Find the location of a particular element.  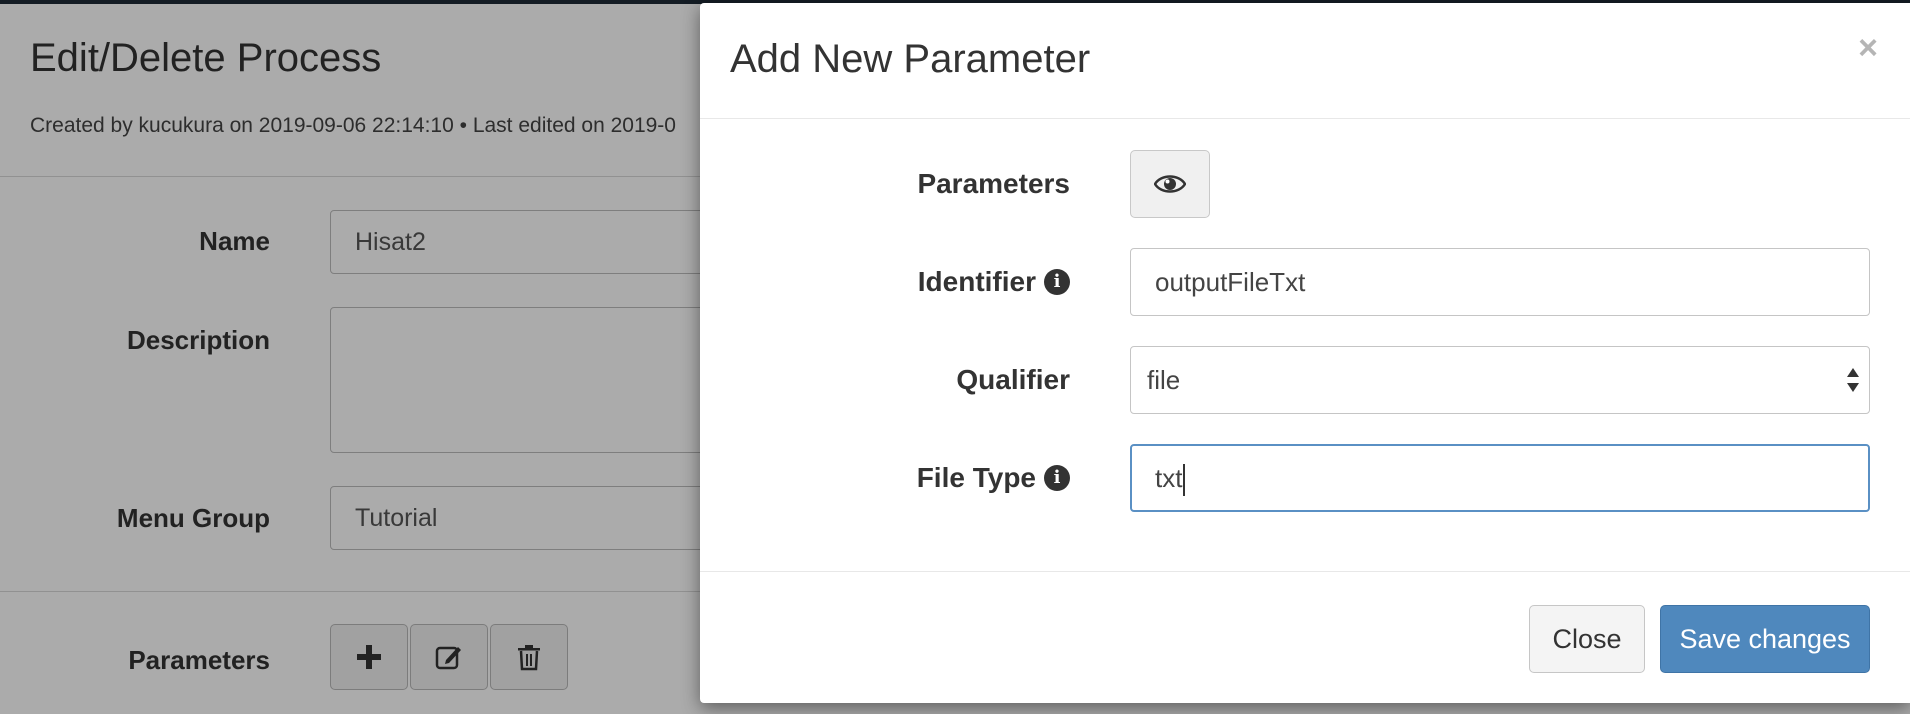

eye-icon is located at coordinates (1170, 184).